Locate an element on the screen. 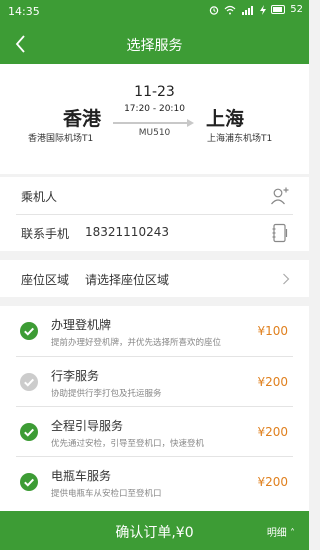 Image resolution: width=320 pixels, height=550 pixels. service-name: 行李服务 is located at coordinates (75, 376).